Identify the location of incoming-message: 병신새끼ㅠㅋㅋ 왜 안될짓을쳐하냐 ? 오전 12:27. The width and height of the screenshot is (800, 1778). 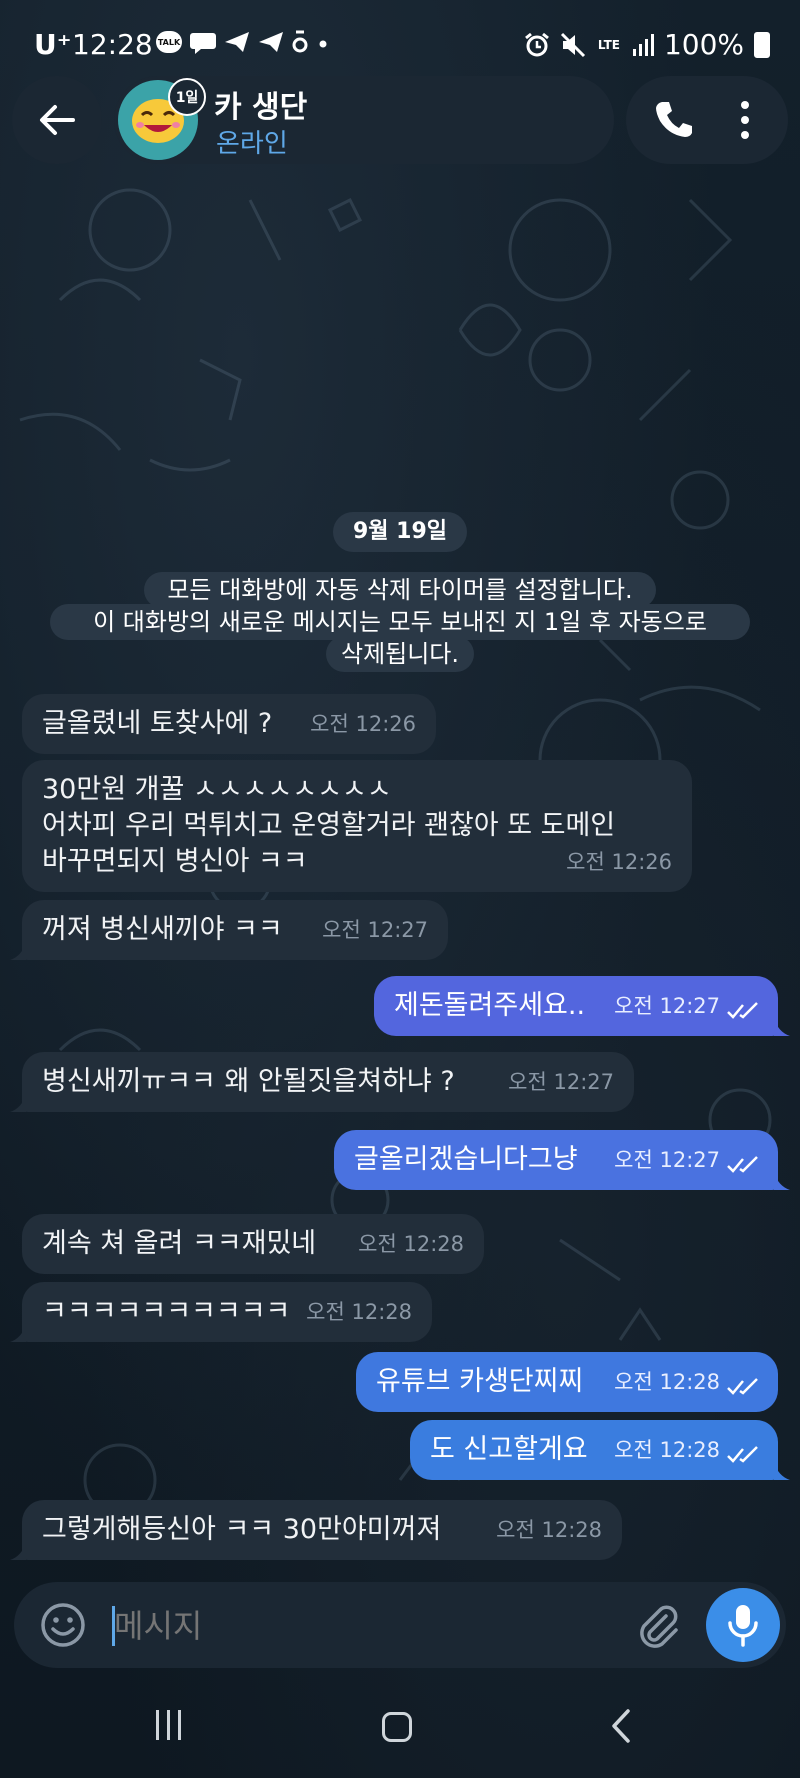
(328, 1082).